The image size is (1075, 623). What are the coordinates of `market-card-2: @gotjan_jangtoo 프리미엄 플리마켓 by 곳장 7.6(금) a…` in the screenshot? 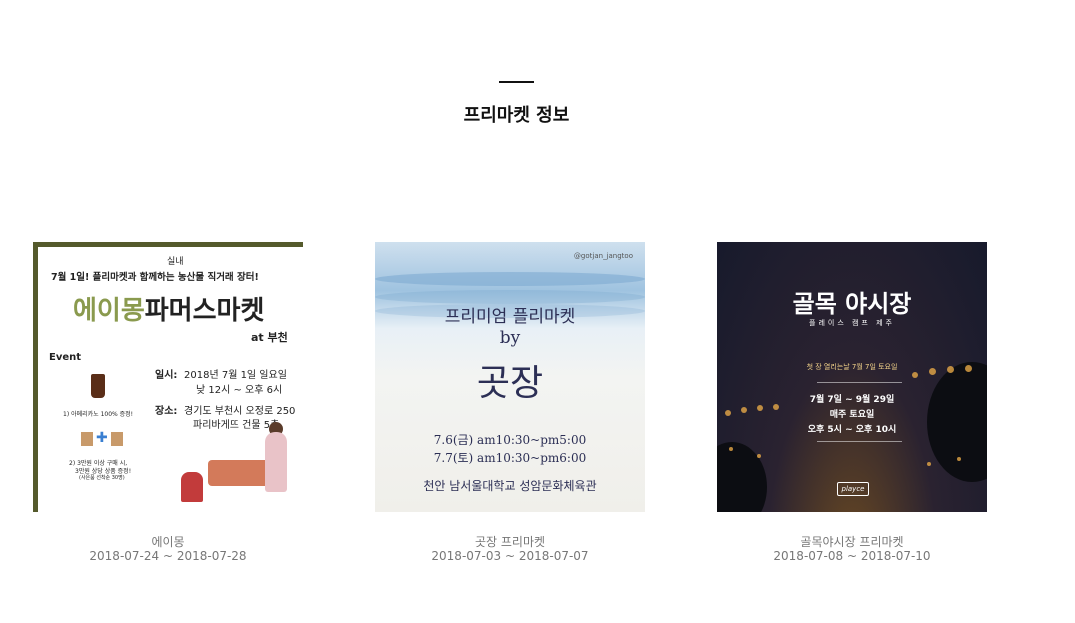 It's located at (510, 402).